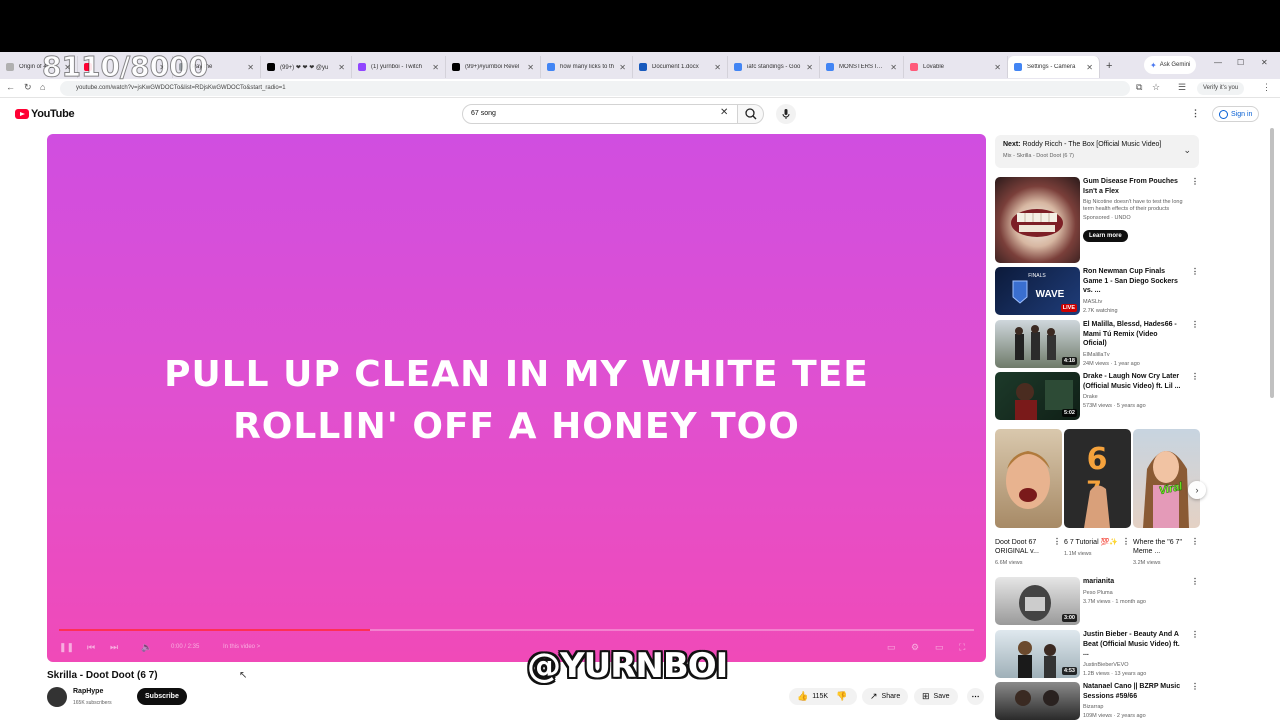 This screenshot has height=720, width=1280. I want to click on share-button: ↗ Share, so click(885, 696).